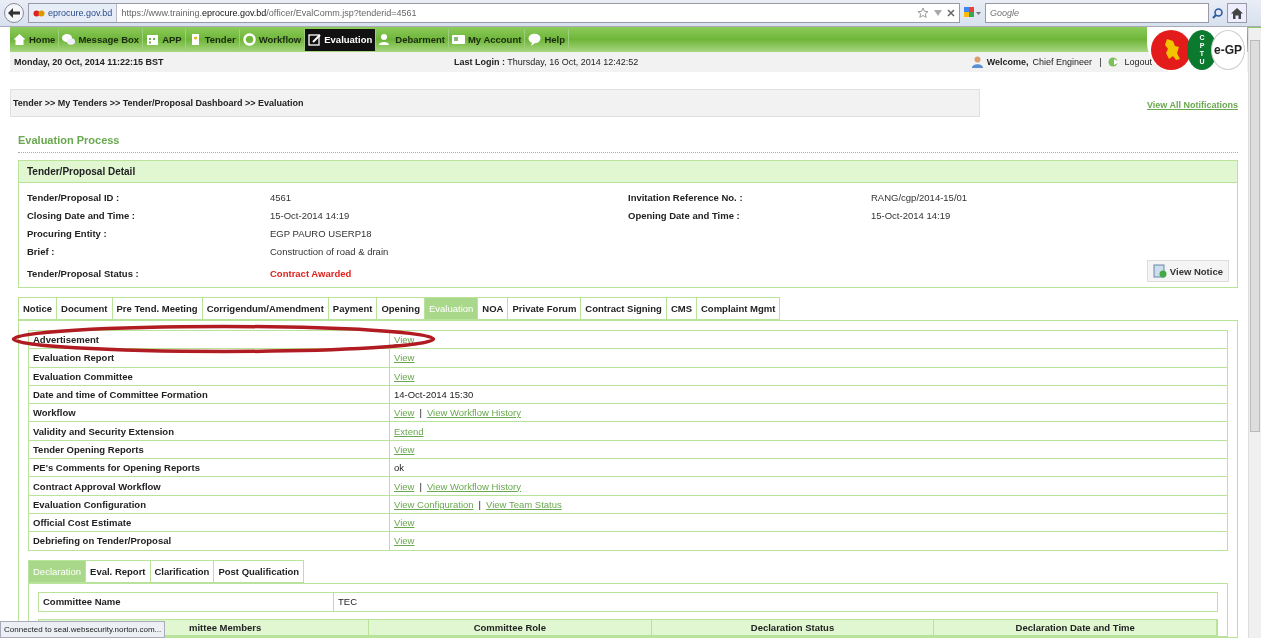  I want to click on search-icon, so click(1217, 13).